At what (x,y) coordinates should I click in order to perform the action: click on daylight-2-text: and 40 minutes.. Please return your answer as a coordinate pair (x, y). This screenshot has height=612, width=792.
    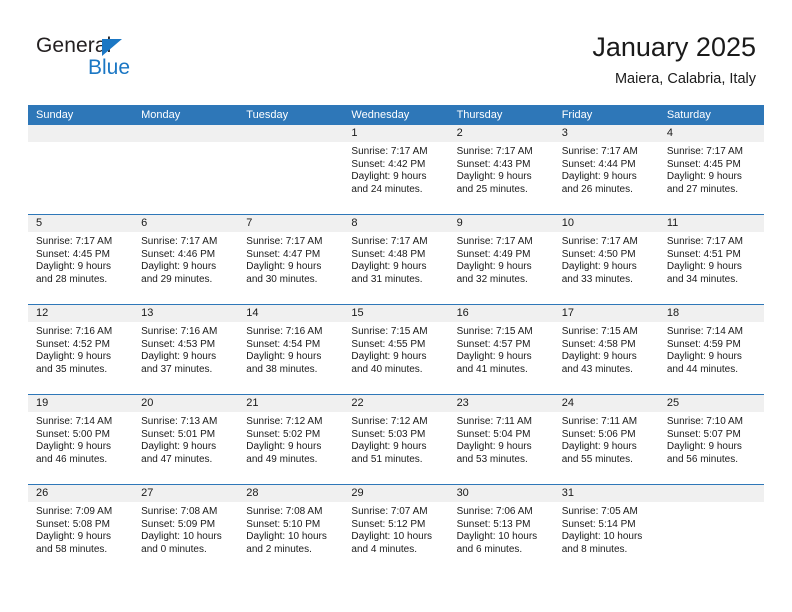
    Looking at the image, I should click on (387, 369).